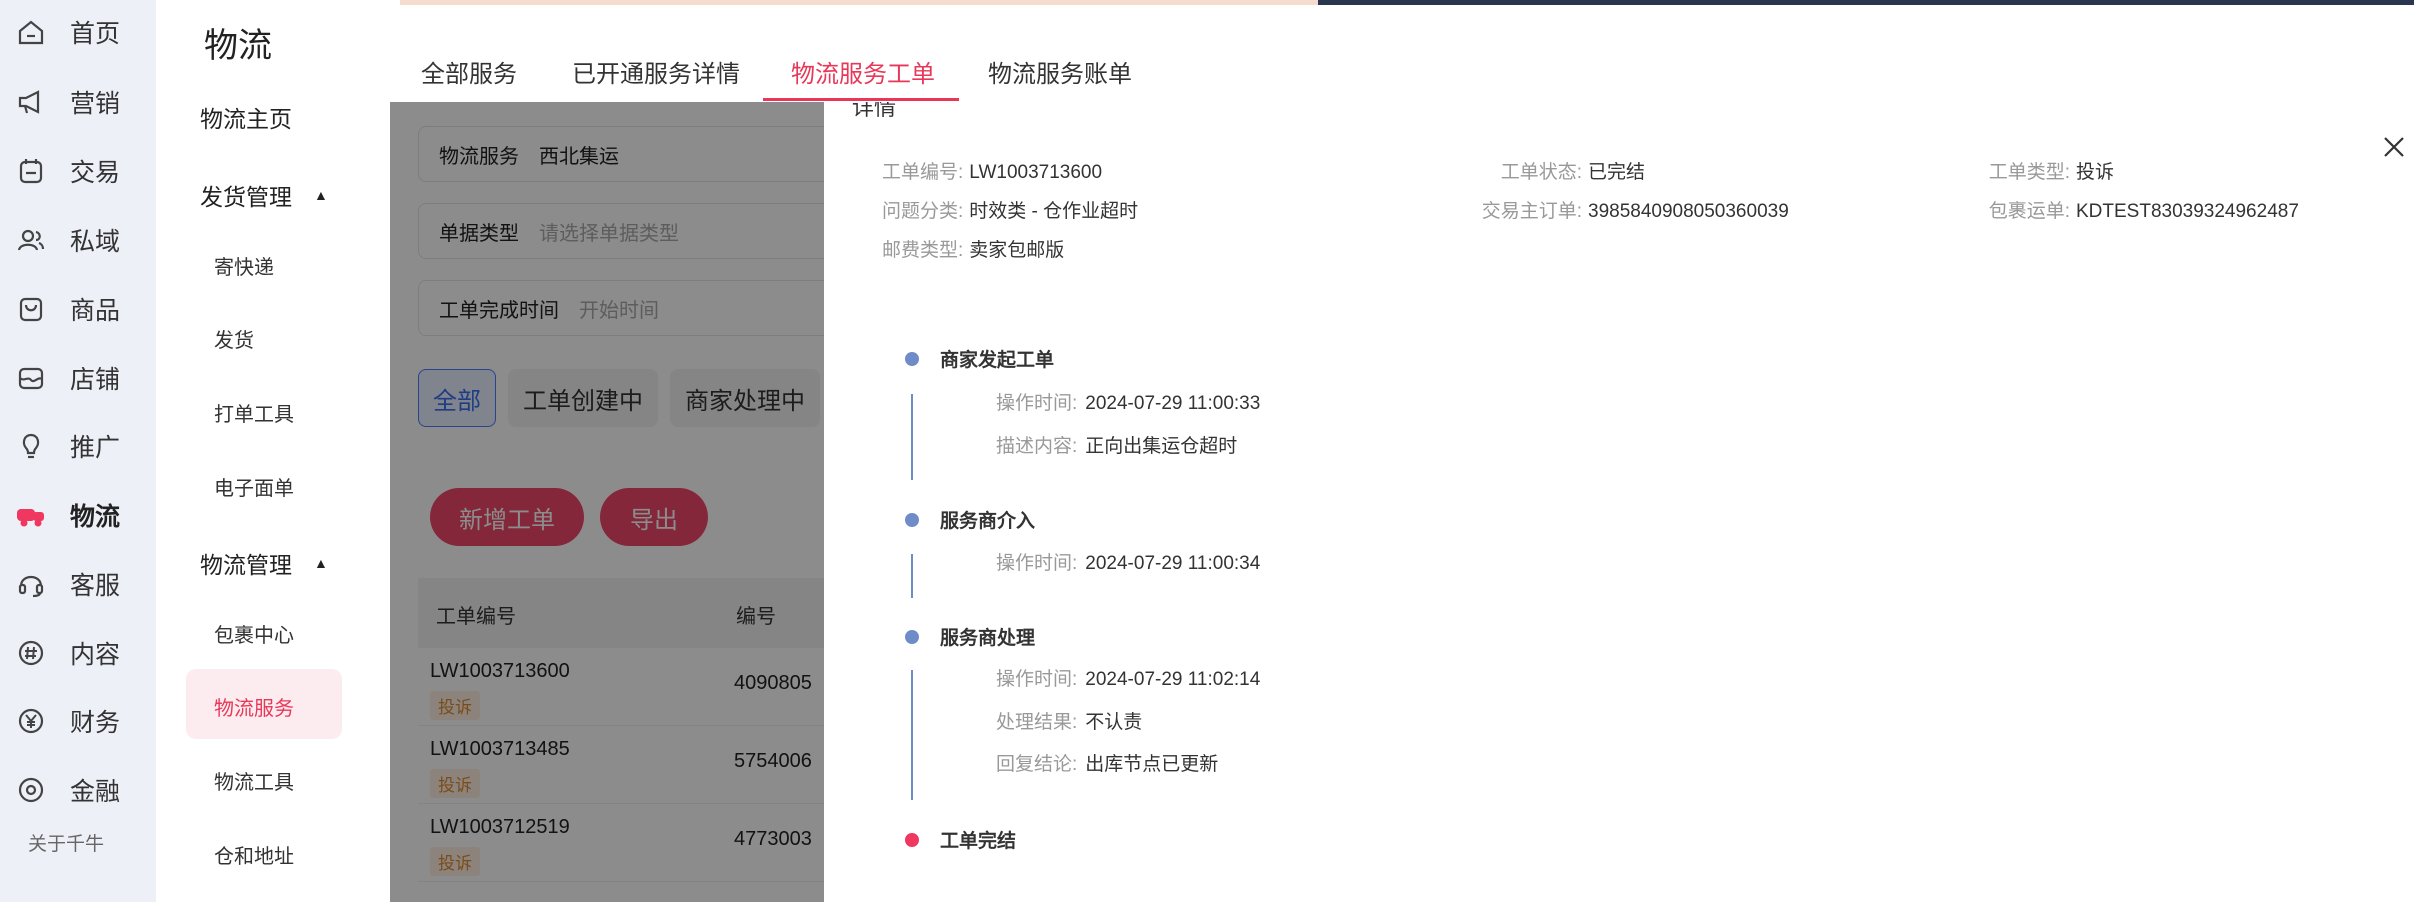 The image size is (2414, 902). What do you see at coordinates (1173, 679) in the screenshot?
I see `row-value: 2024-07-29 11:02:14` at bounding box center [1173, 679].